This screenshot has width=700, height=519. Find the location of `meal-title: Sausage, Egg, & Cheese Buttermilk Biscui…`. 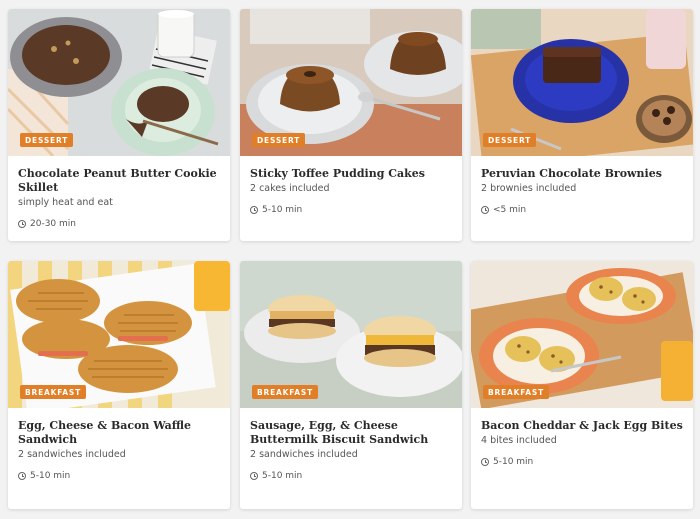

meal-title: Sausage, Egg, & Cheese Buttermilk Biscui… is located at coordinates (351, 433).